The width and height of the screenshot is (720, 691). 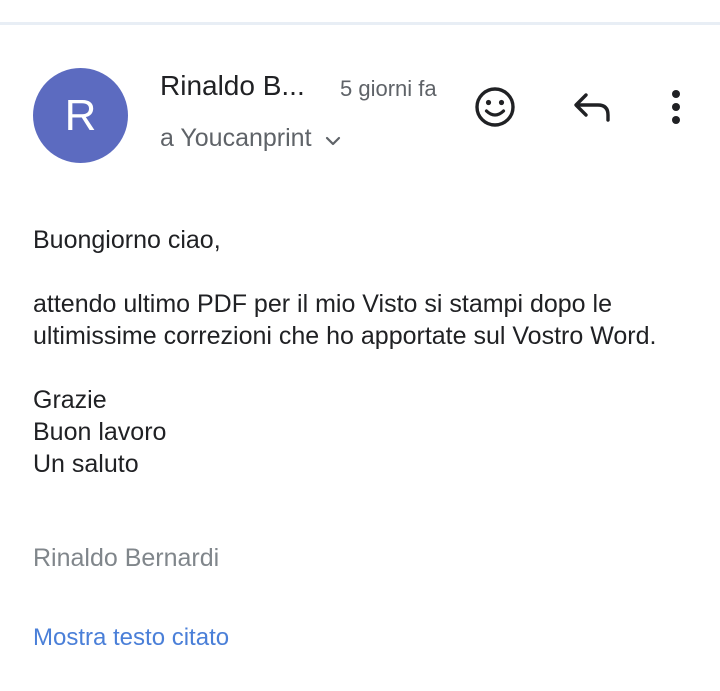 I want to click on show-quoted-text-link: Mostra testo citato, so click(x=131, y=638).